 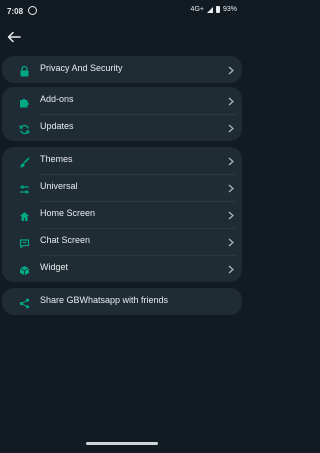 I want to click on settings-item-label: Share GBWhatsapp with friends, so click(x=104, y=300).